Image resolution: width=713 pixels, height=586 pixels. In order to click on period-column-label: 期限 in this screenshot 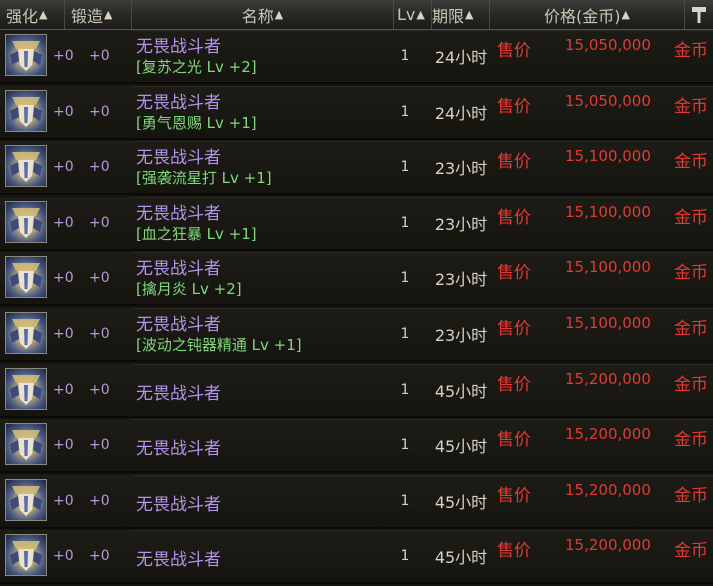, I will do `click(448, 16)`.